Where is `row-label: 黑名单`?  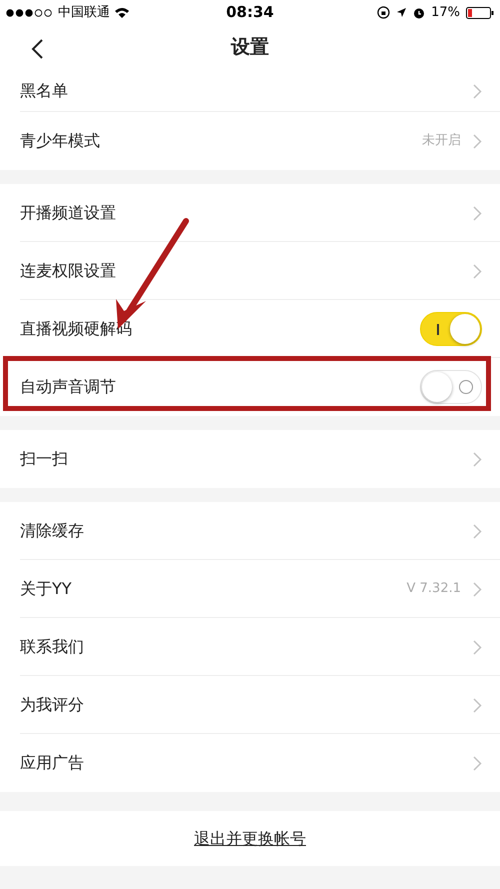 row-label: 黑名单 is located at coordinates (44, 91).